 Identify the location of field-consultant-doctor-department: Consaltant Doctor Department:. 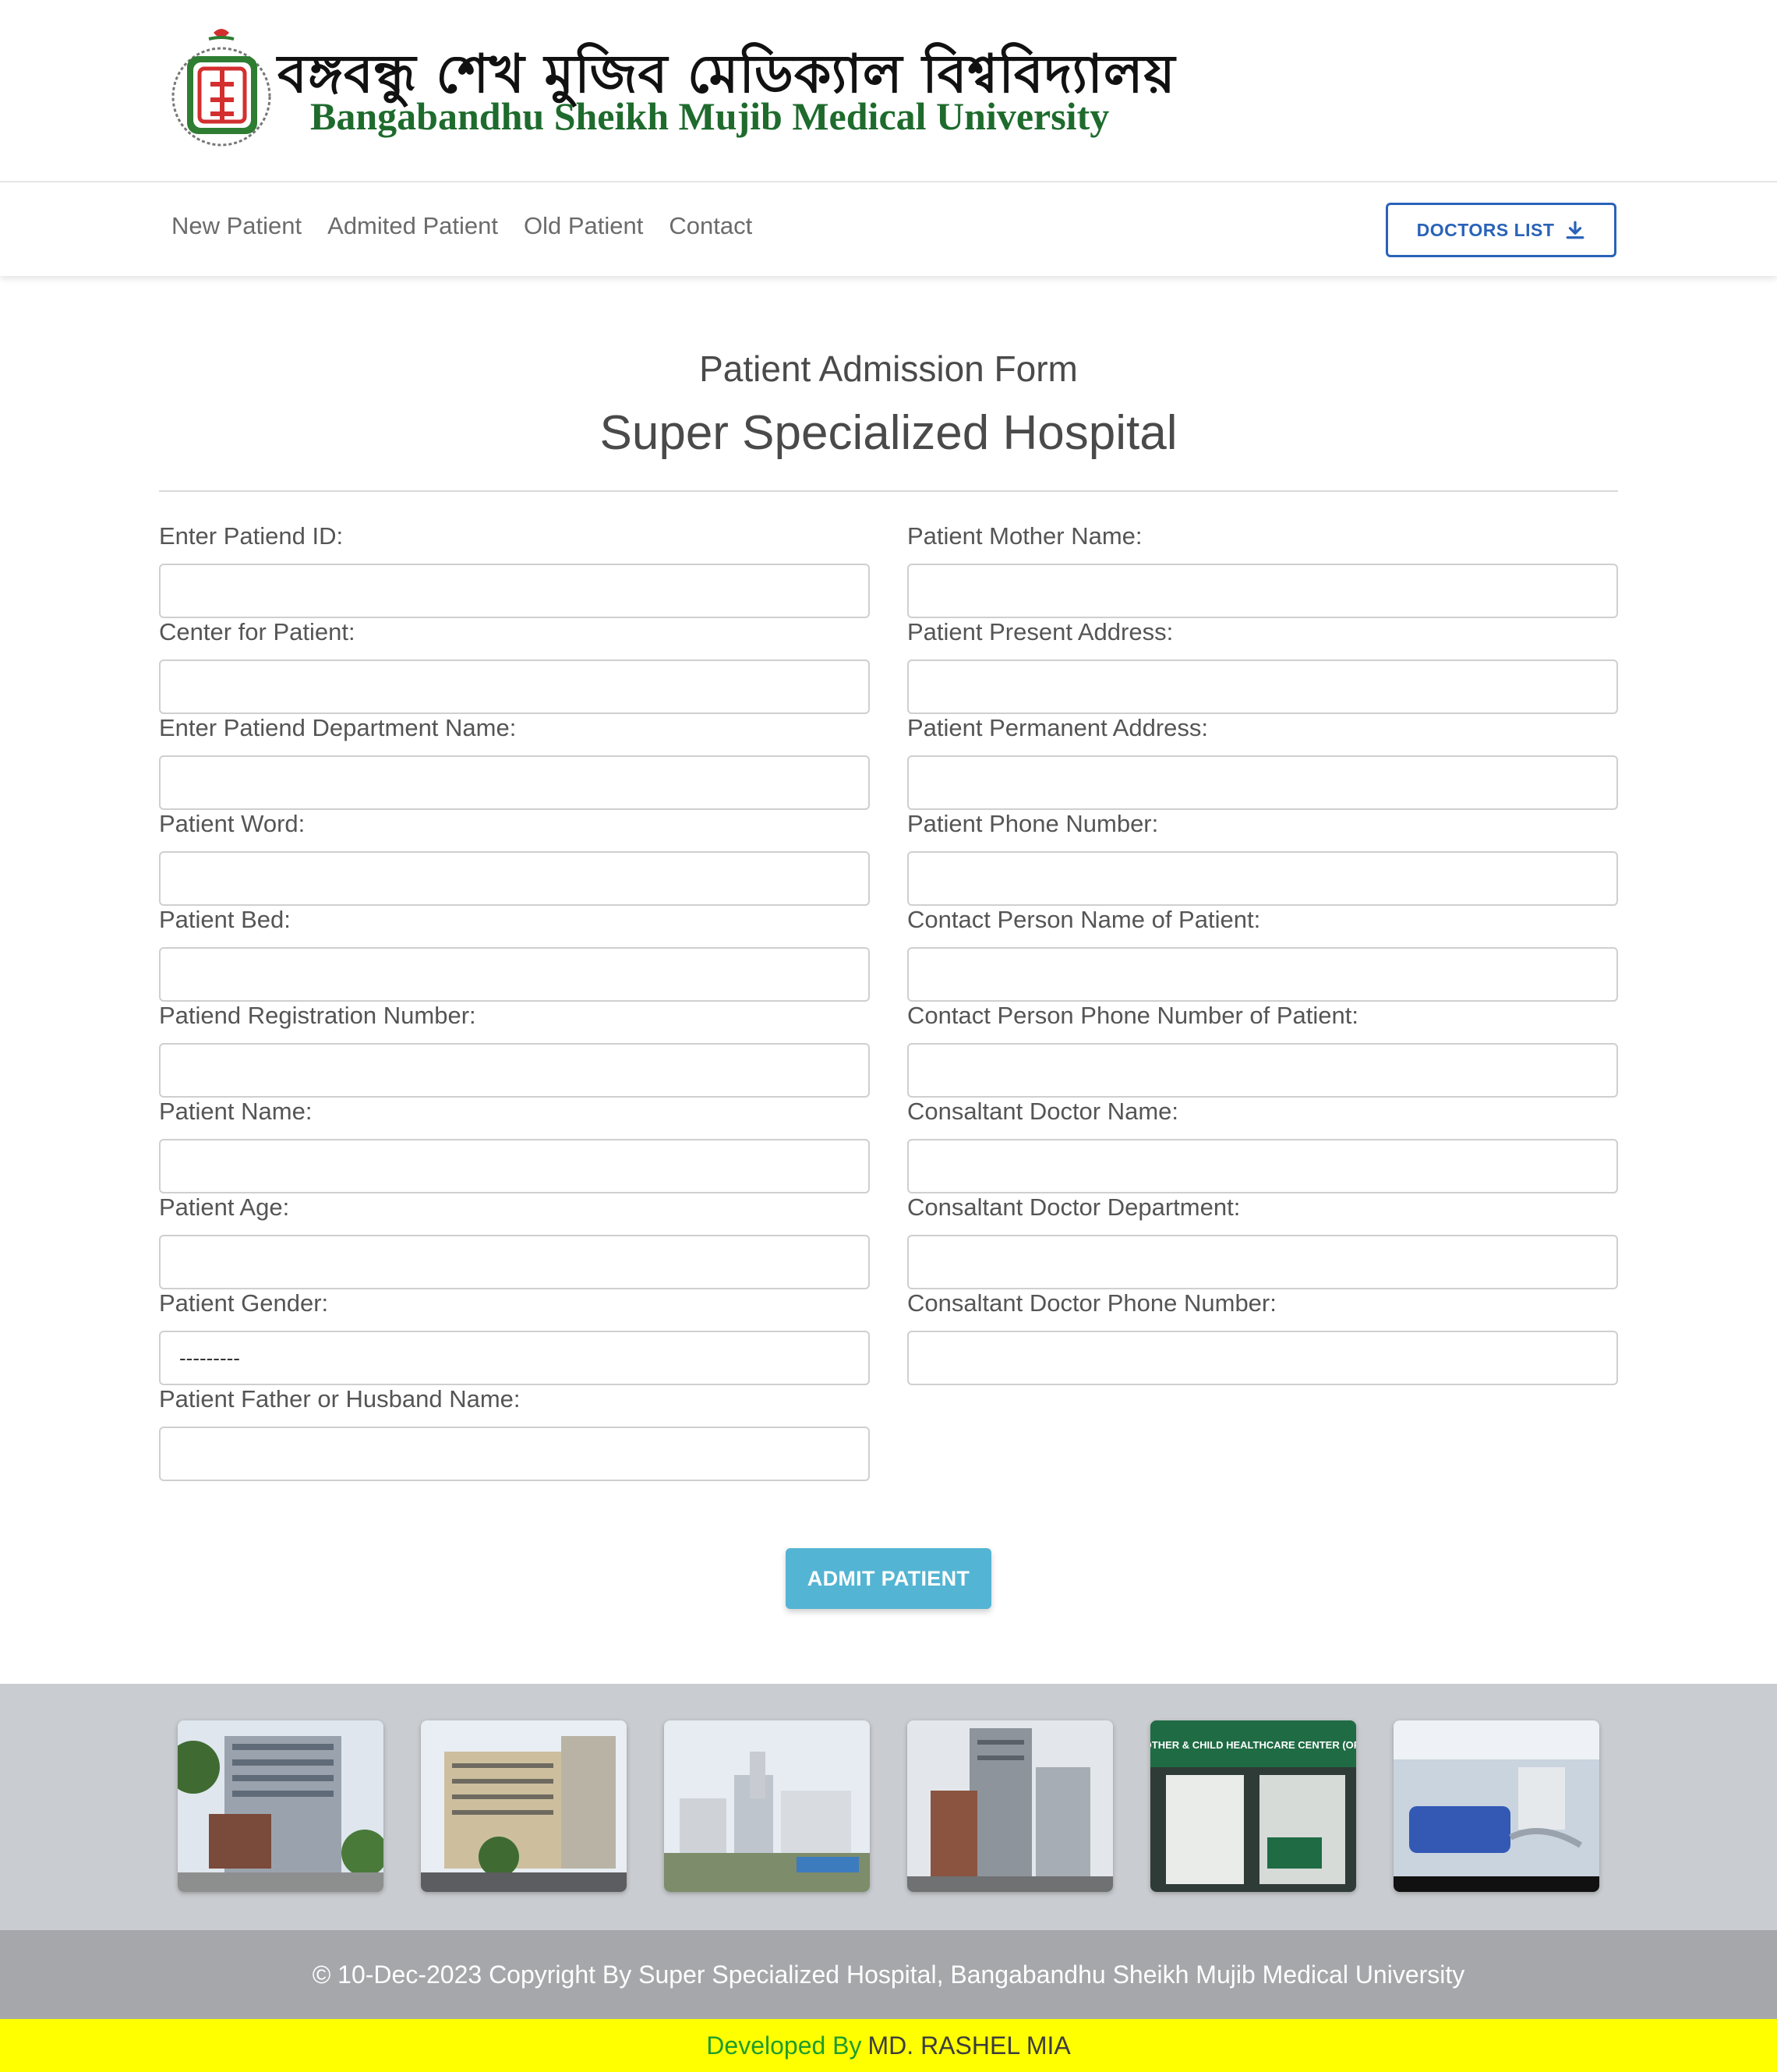
(1263, 1239).